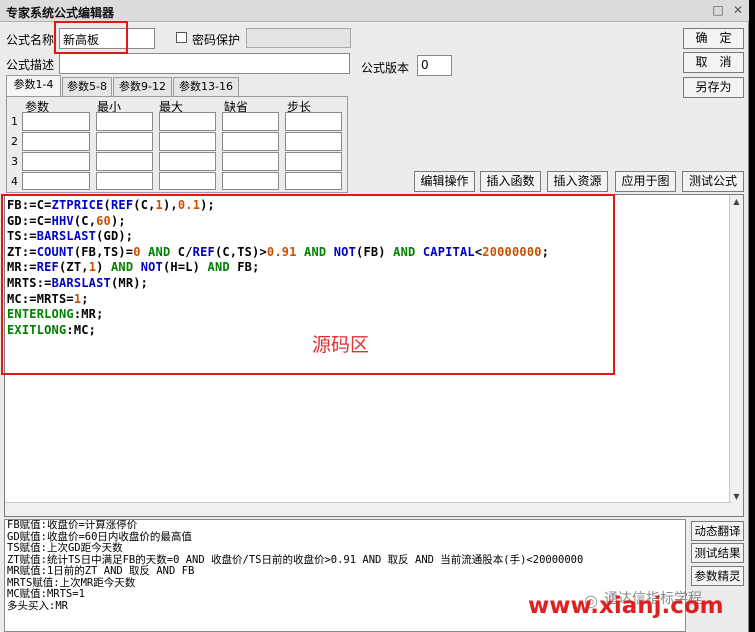 This screenshot has height=632, width=755. Describe the element at coordinates (250, 121) in the screenshot. I see `param-1-default` at that location.